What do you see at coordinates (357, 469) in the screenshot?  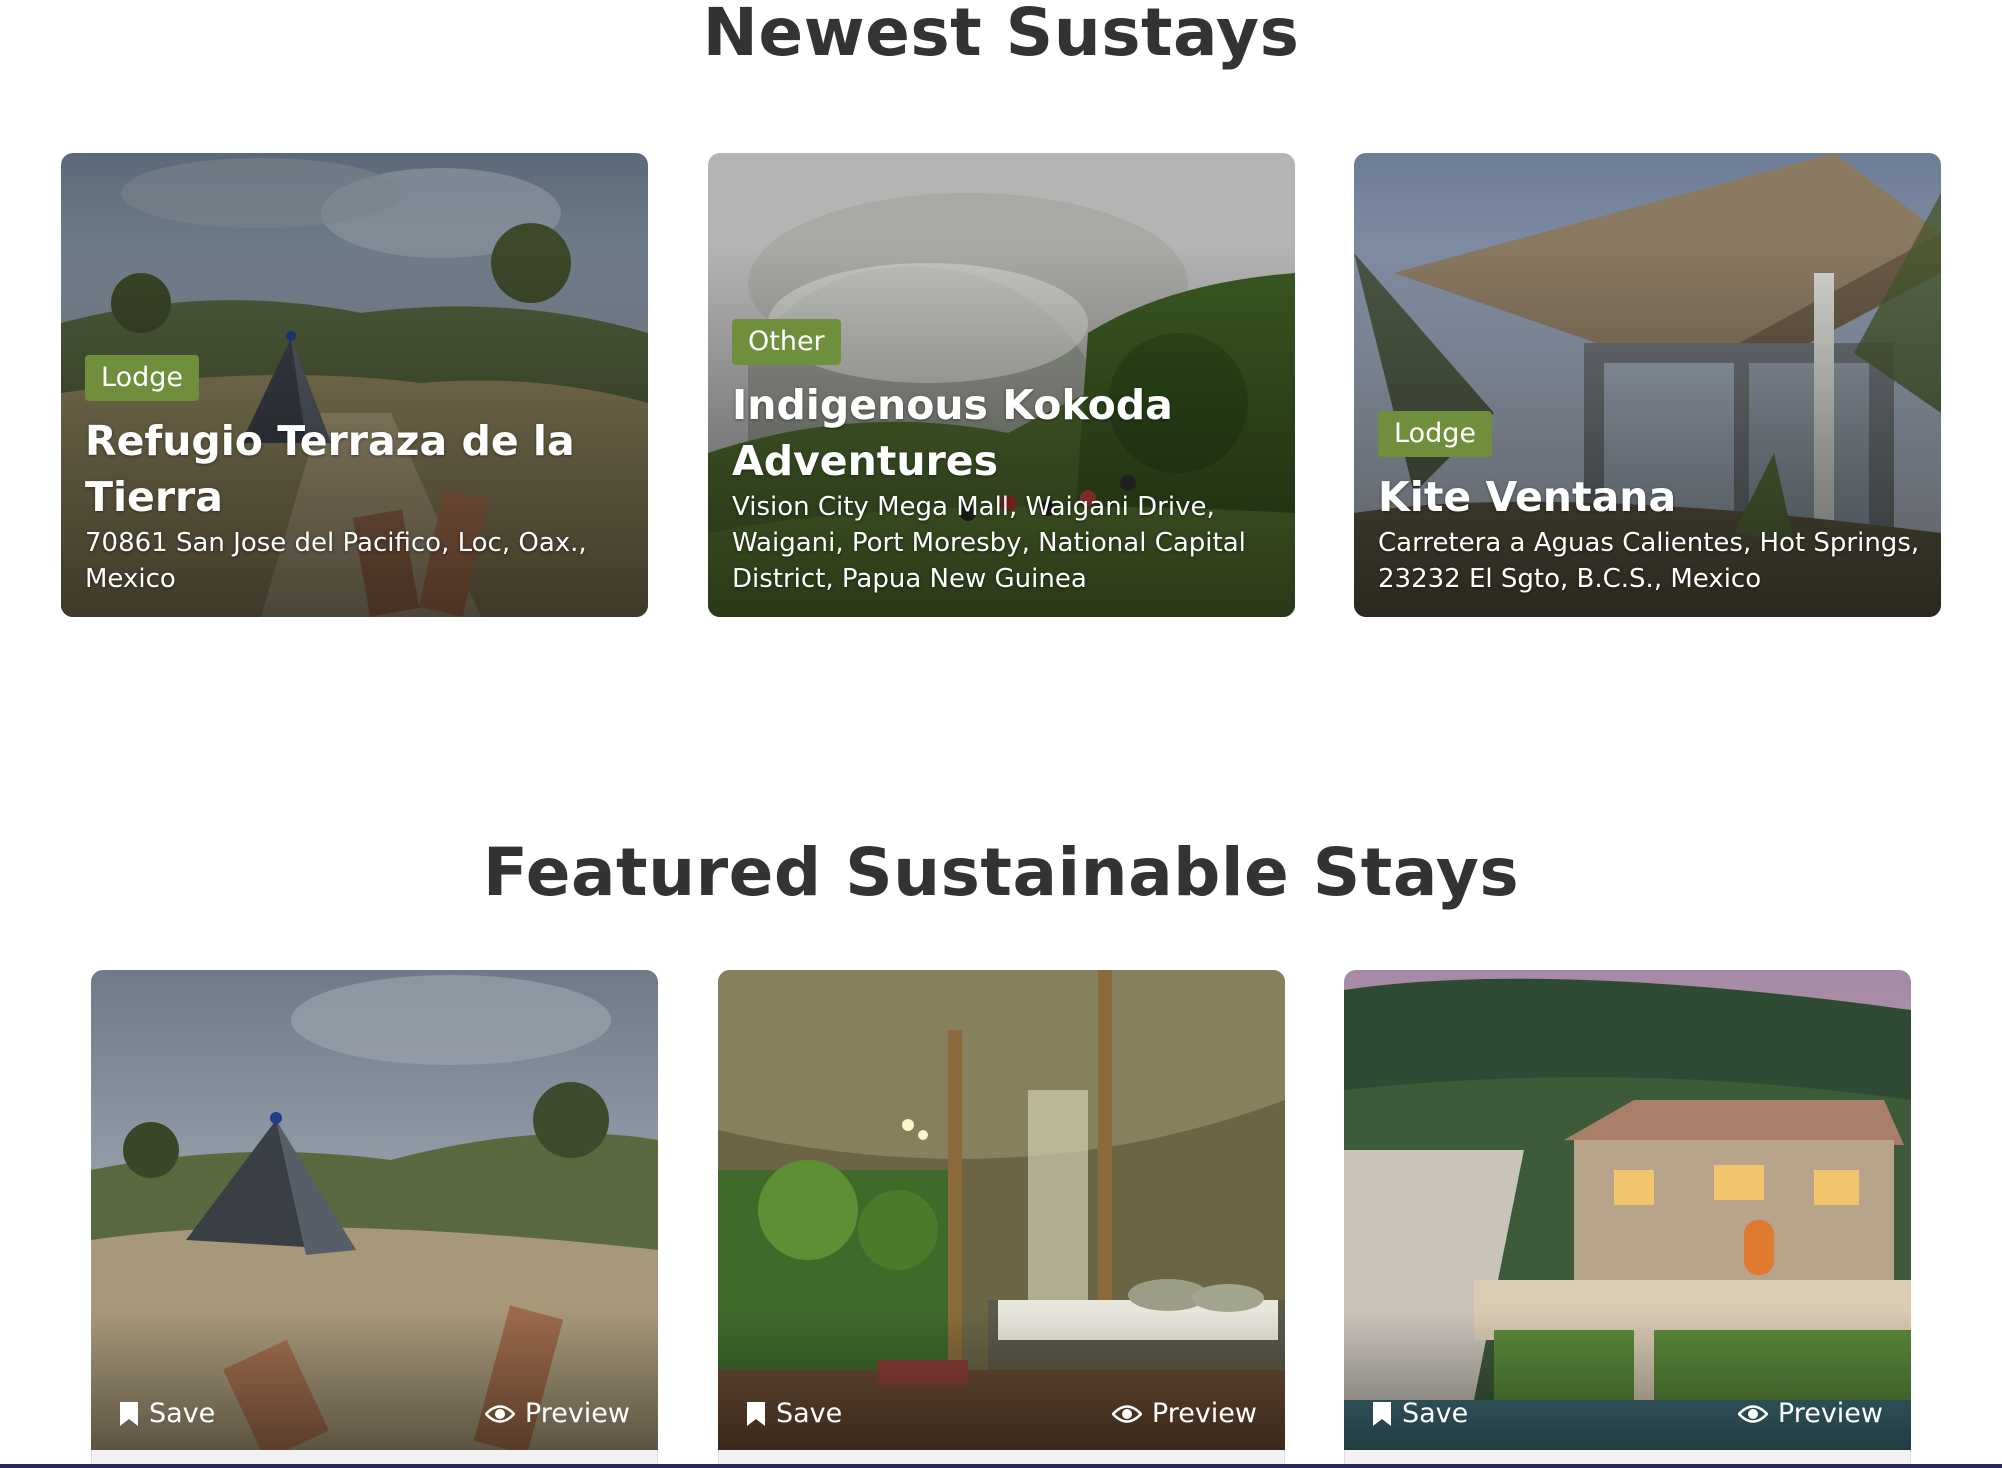 I see `card-name: Refugio Terraza de la Tierra` at bounding box center [357, 469].